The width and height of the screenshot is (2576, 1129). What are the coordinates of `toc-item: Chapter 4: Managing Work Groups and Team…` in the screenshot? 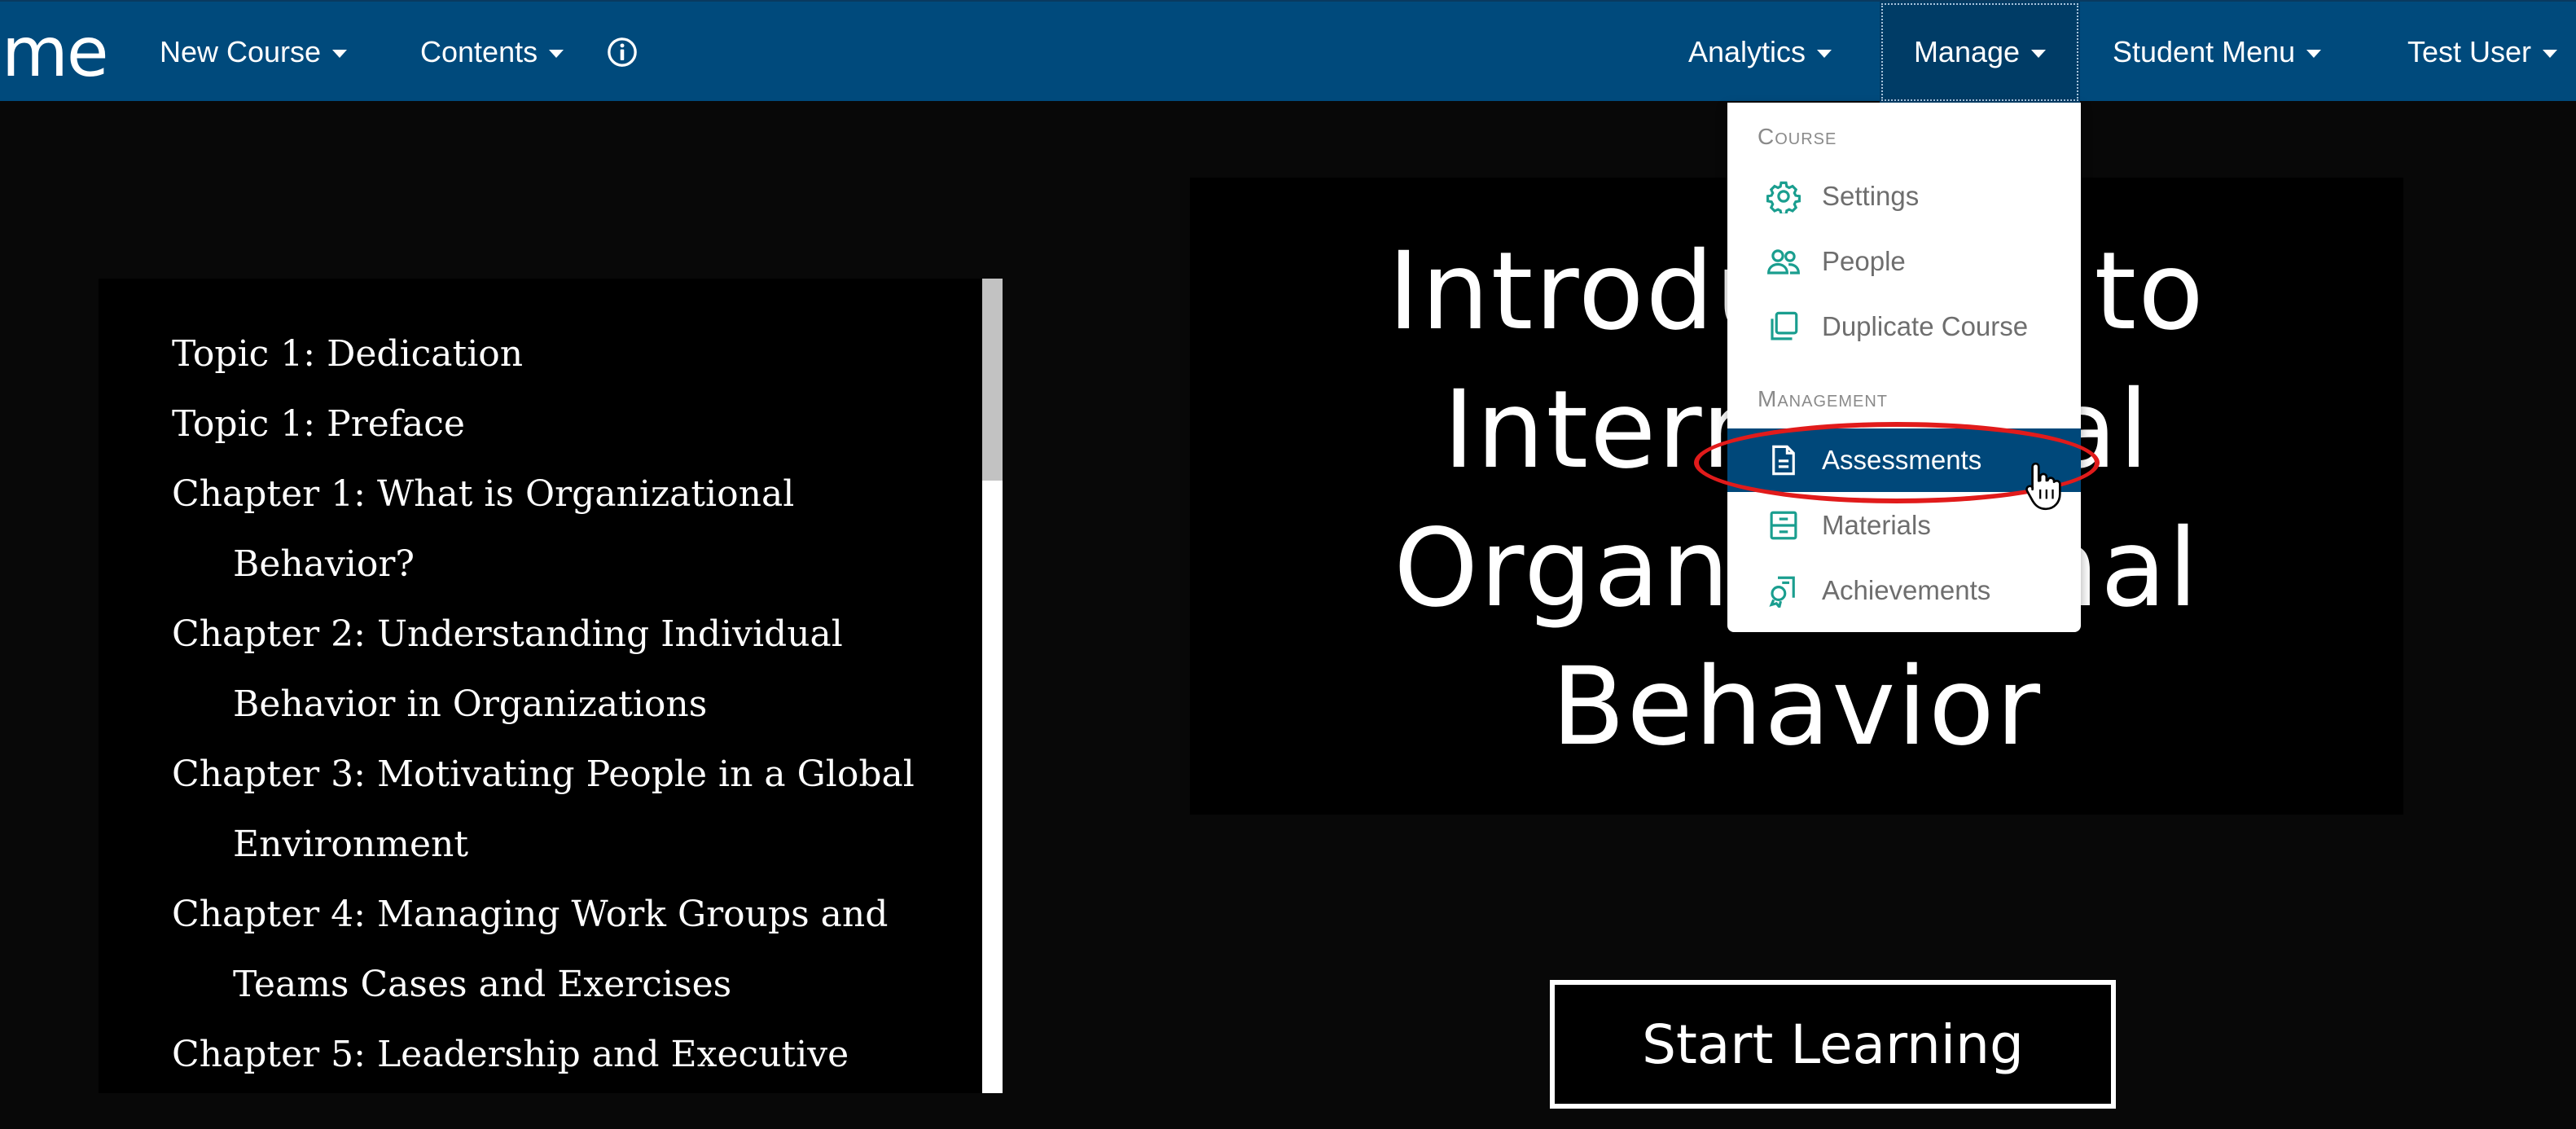 It's located at (563, 950).